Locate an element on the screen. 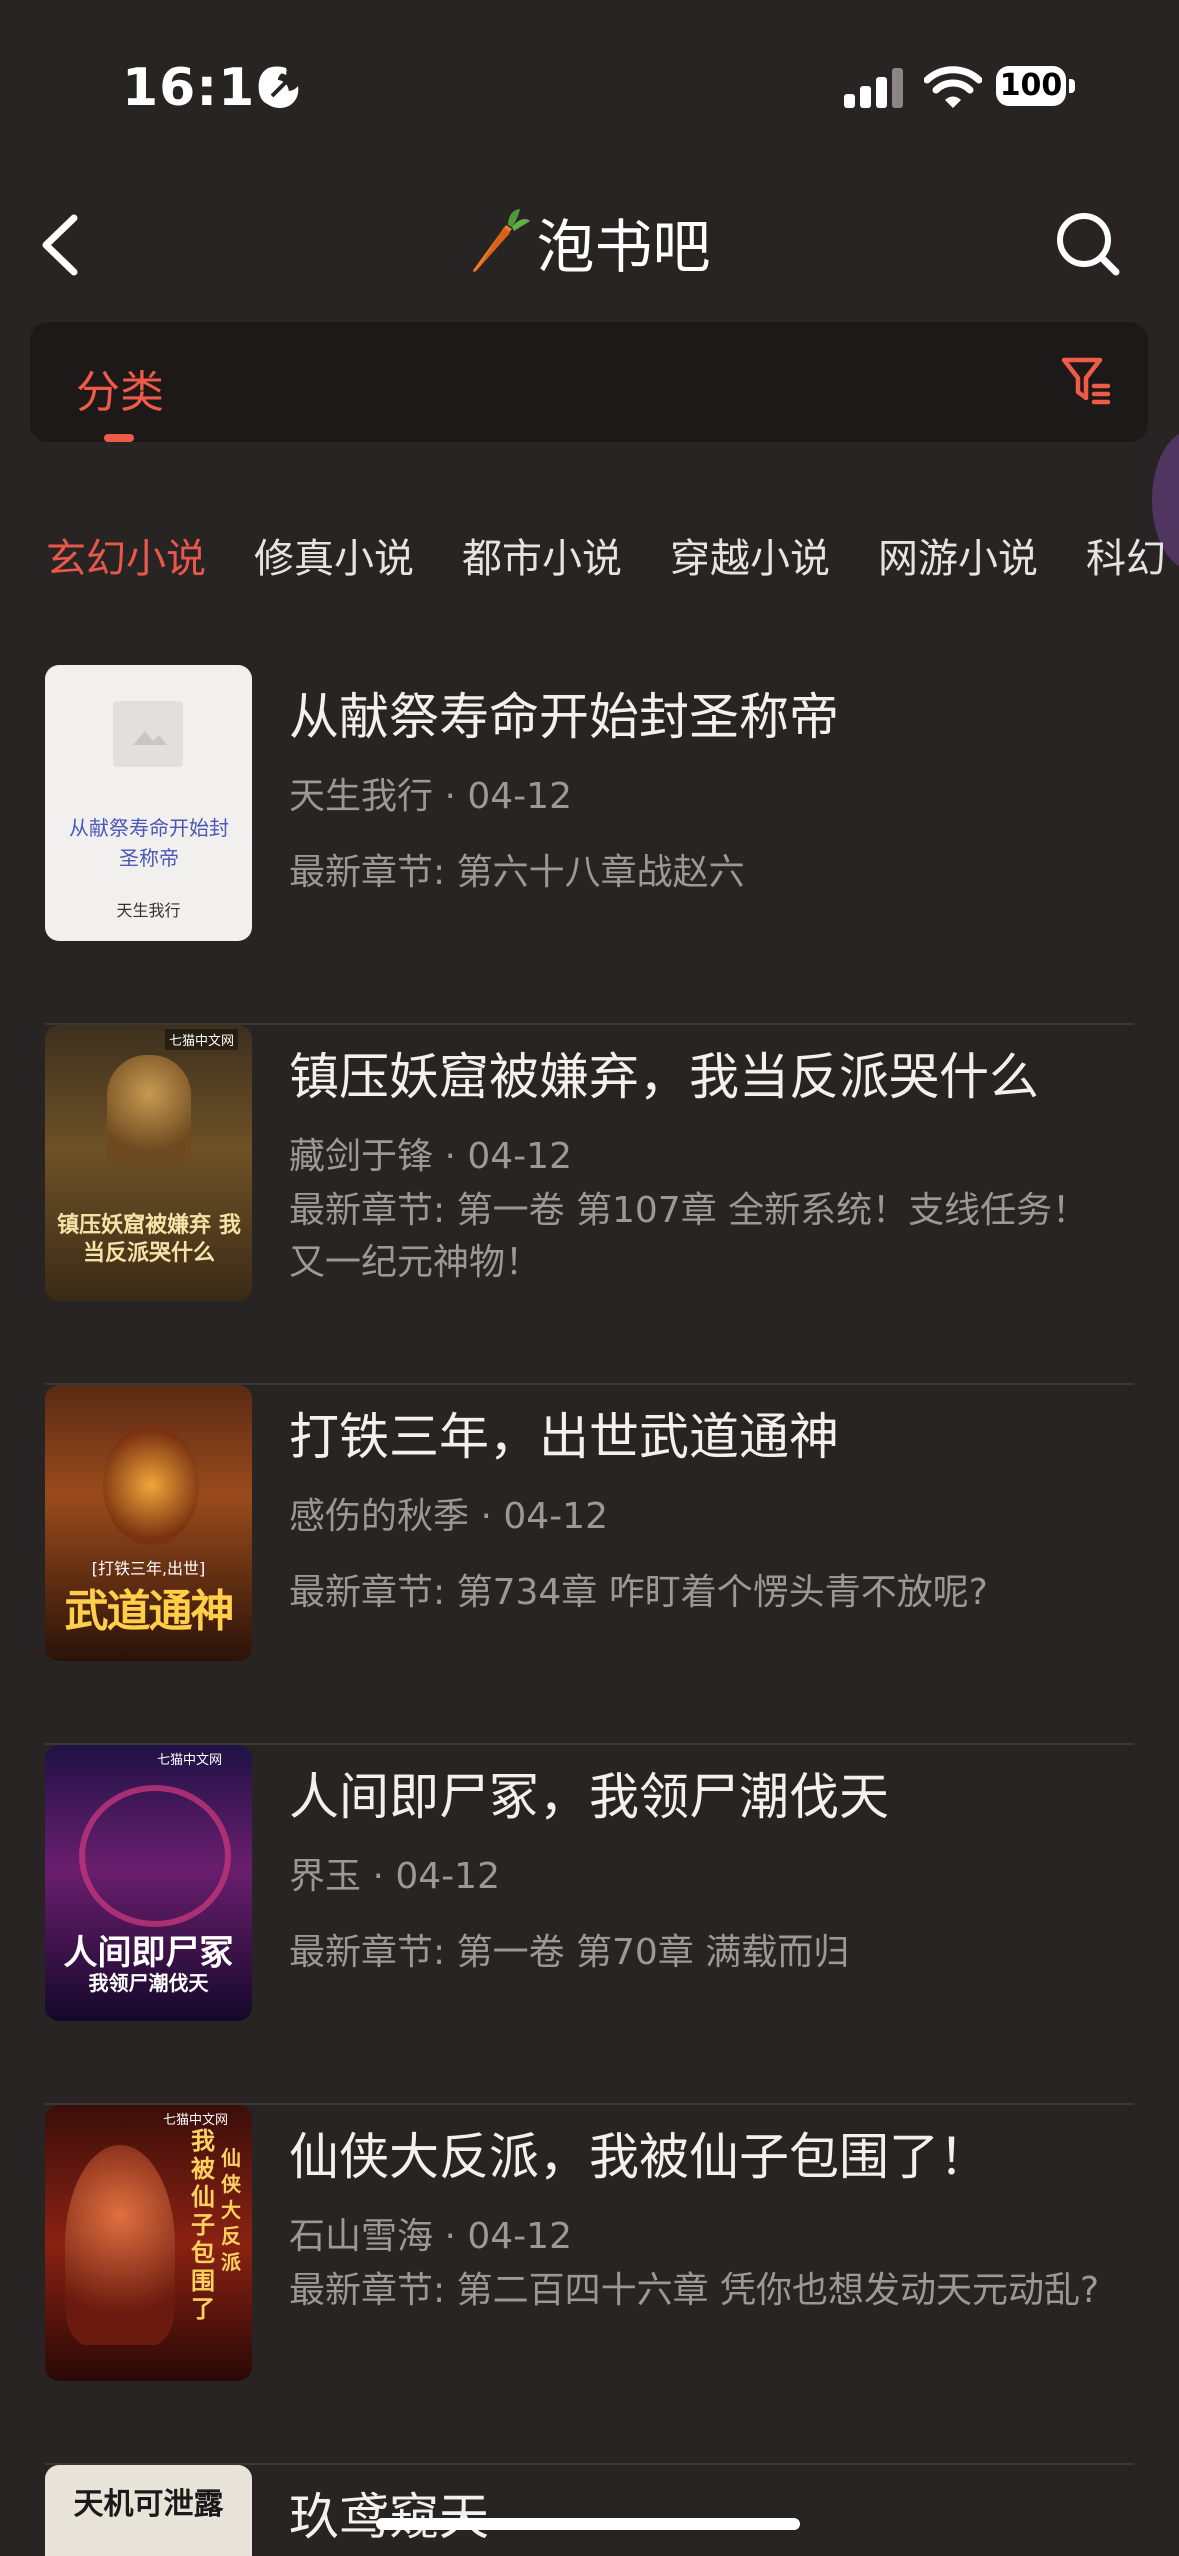 This screenshot has height=2556, width=1179. page-title: 泡书吧 is located at coordinates (589, 242).